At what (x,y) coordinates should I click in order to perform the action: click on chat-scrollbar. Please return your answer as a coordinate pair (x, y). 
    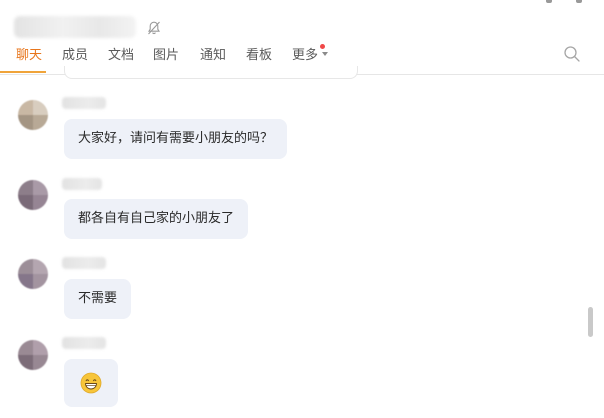
    Looking at the image, I should click on (590, 322).